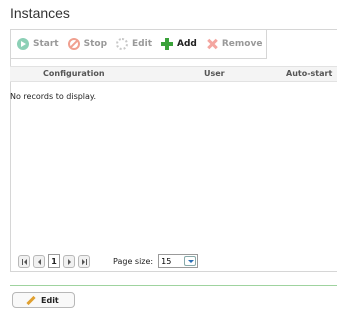 The width and height of the screenshot is (337, 312). Describe the element at coordinates (142, 44) in the screenshot. I see `edit-toolbar-button-label: Edit` at that location.